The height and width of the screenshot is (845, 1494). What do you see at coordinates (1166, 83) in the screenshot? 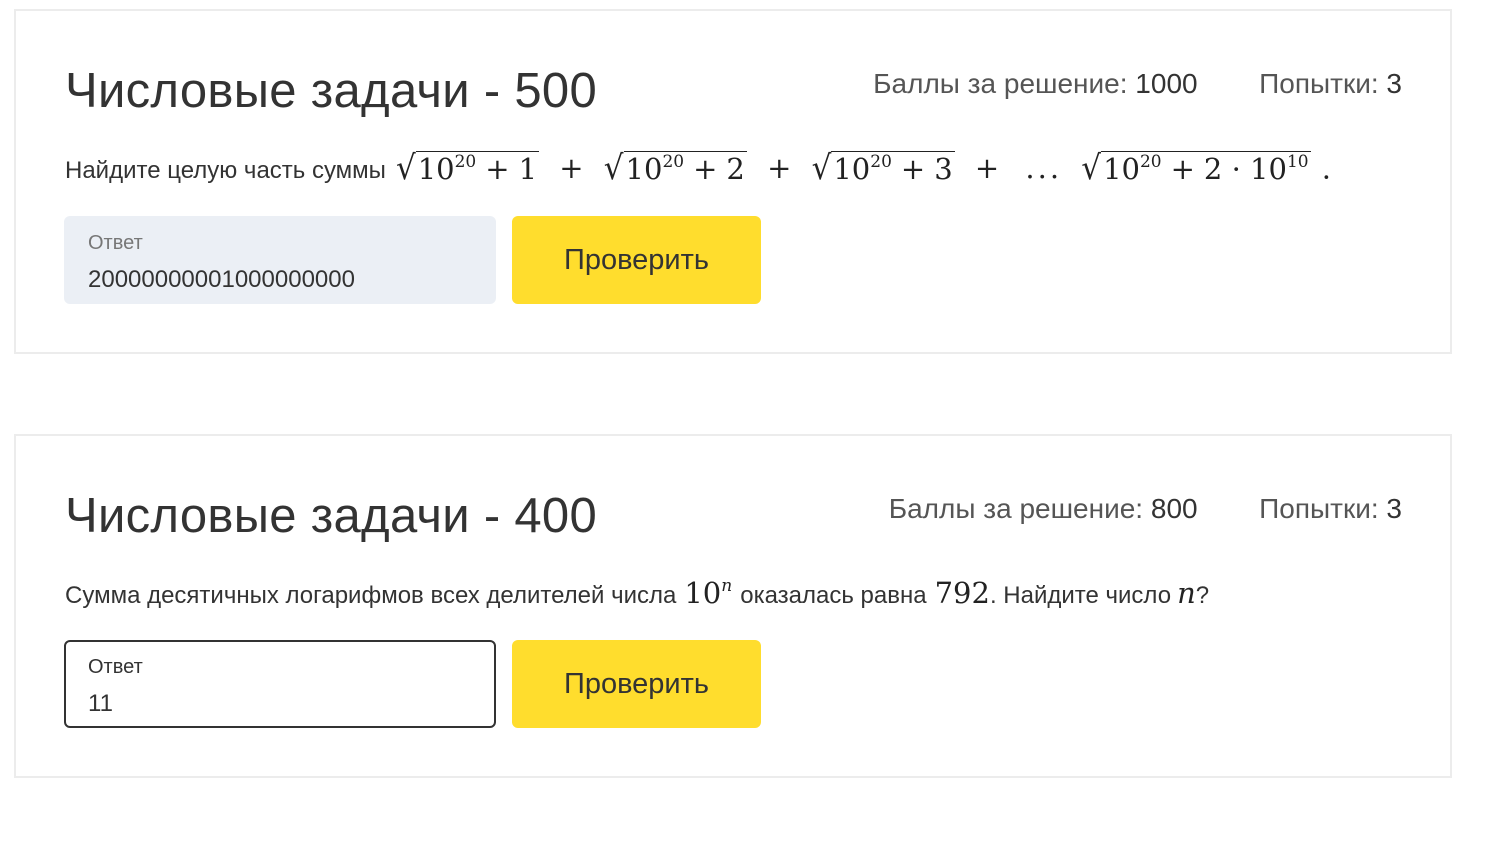
I see `points-value: 1000` at bounding box center [1166, 83].